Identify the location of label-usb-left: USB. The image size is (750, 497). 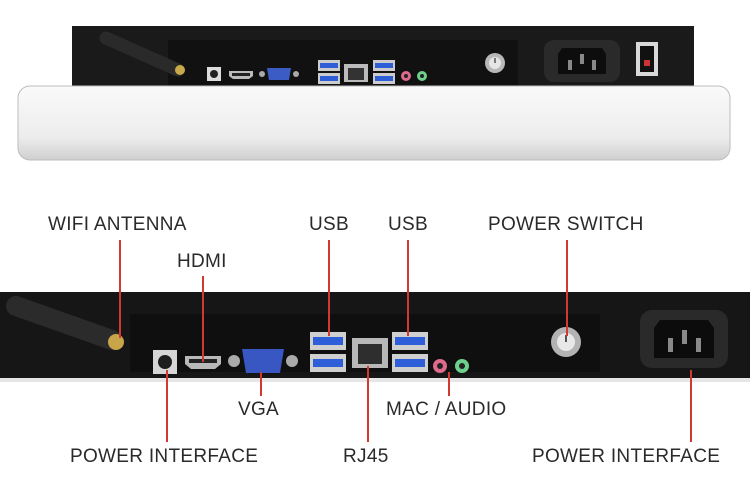
(329, 224).